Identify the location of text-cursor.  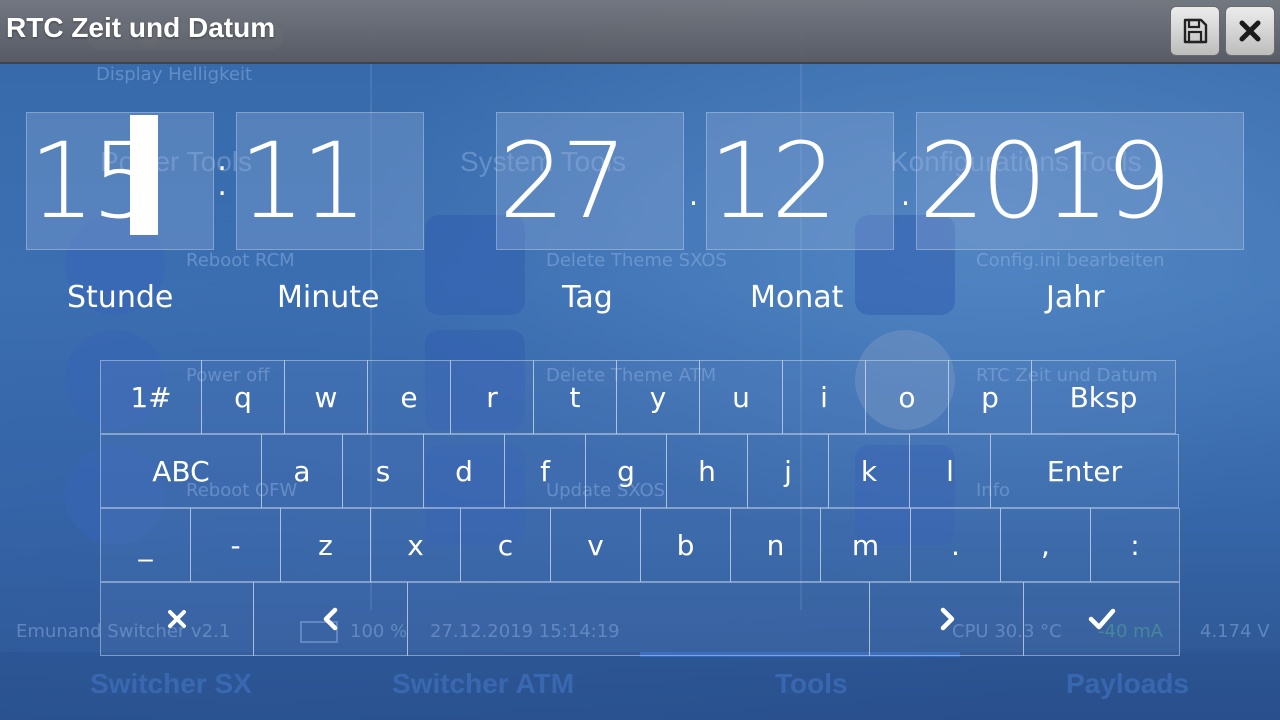
(144, 175).